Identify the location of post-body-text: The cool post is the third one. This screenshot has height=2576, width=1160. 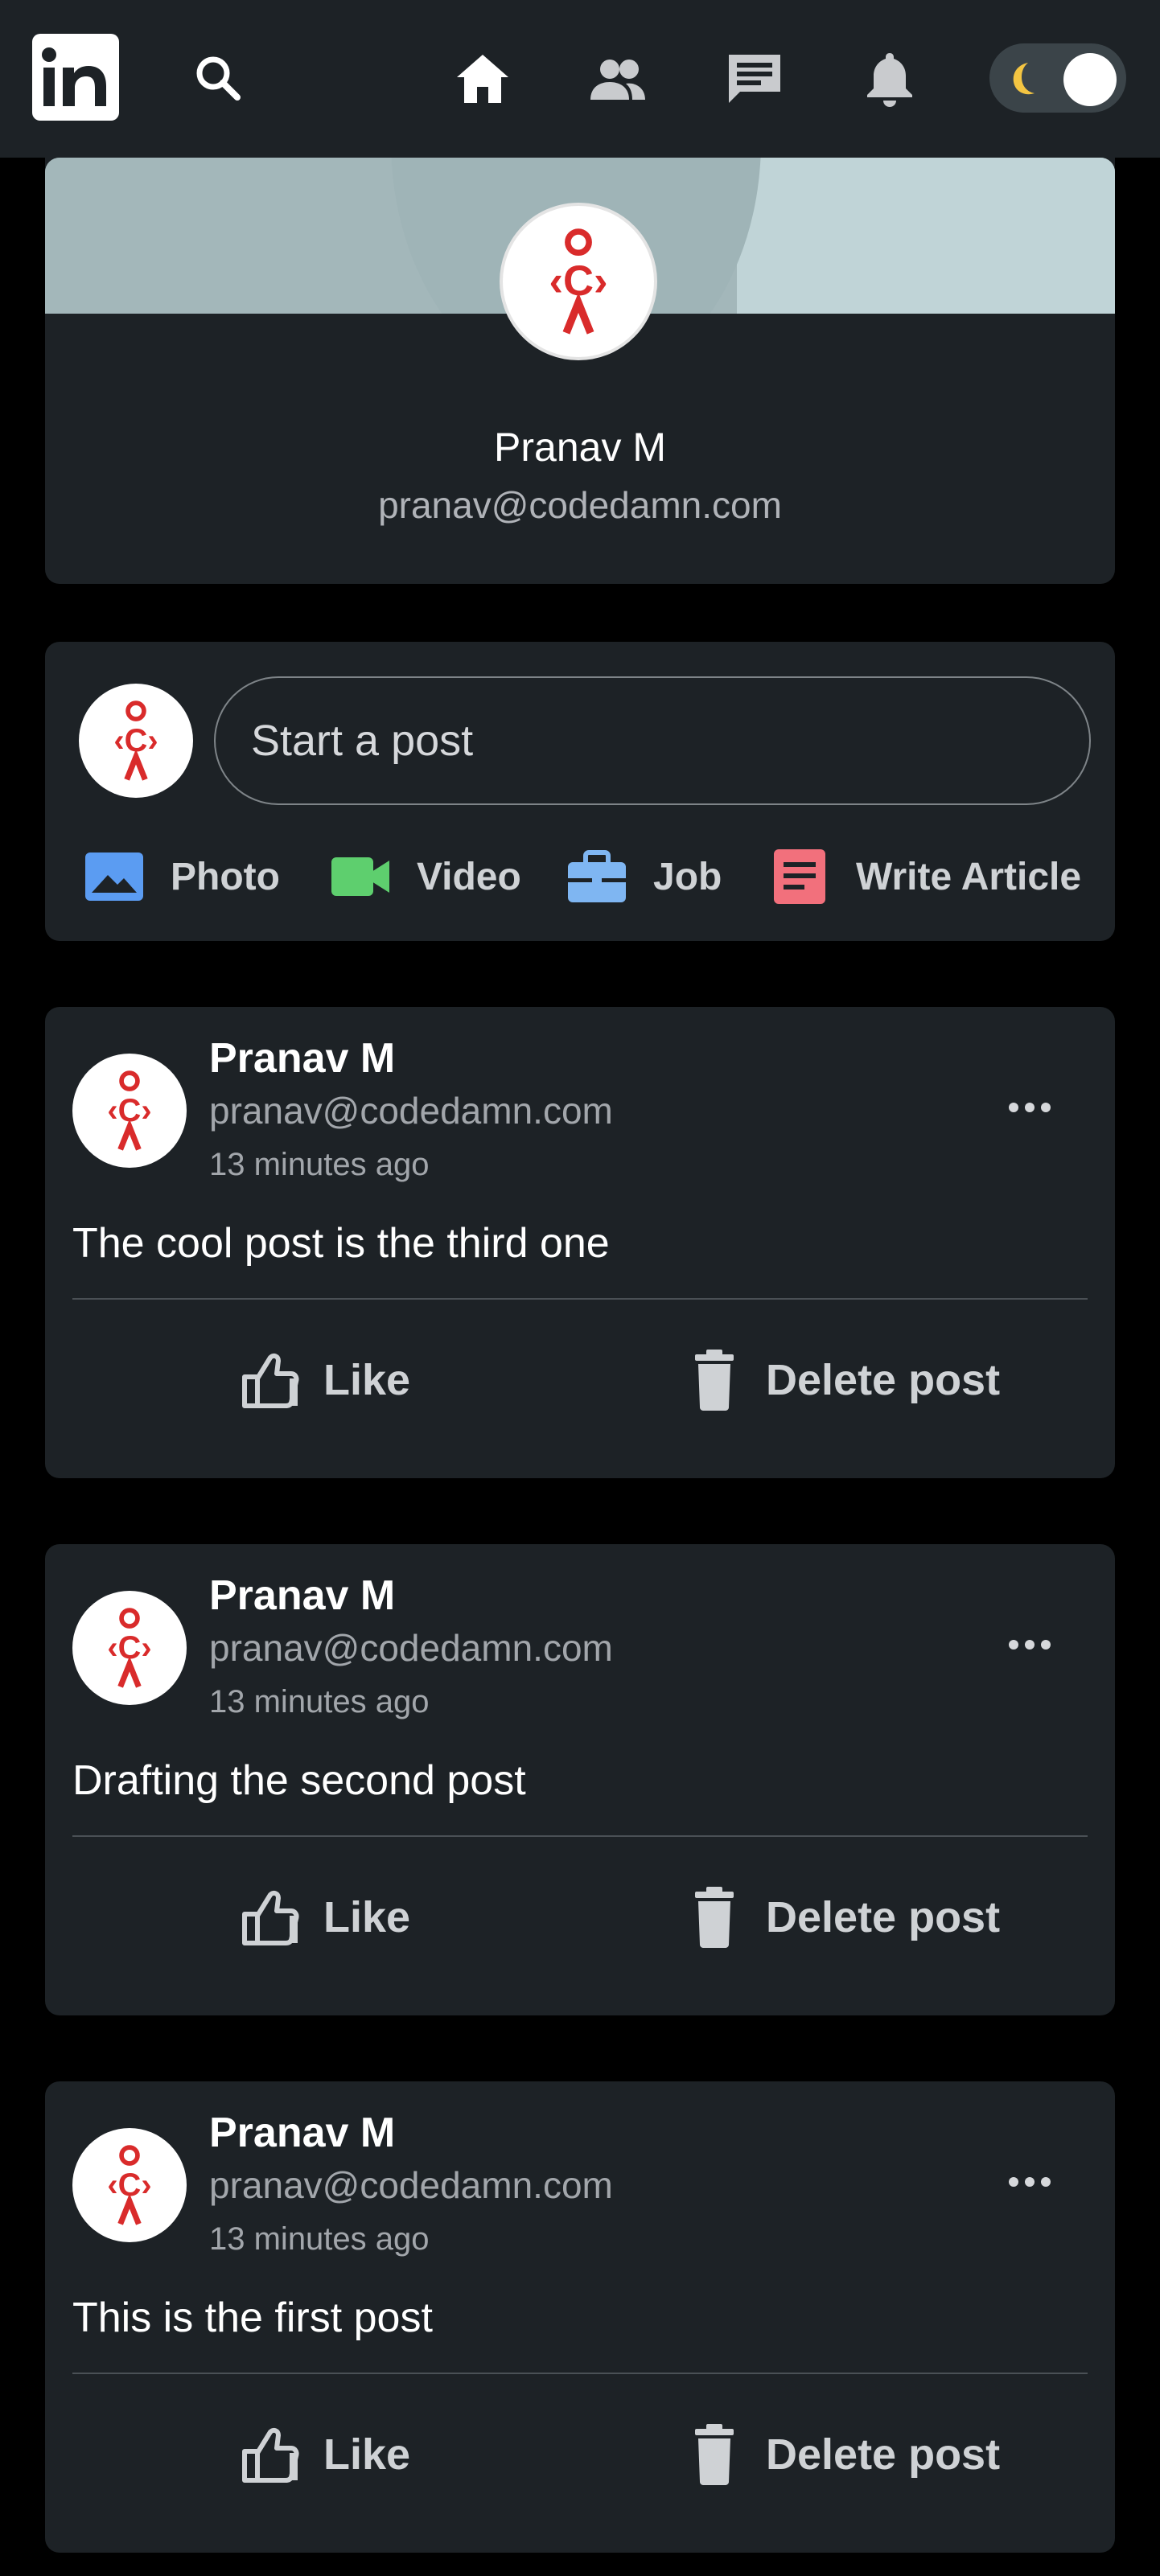
(341, 1243).